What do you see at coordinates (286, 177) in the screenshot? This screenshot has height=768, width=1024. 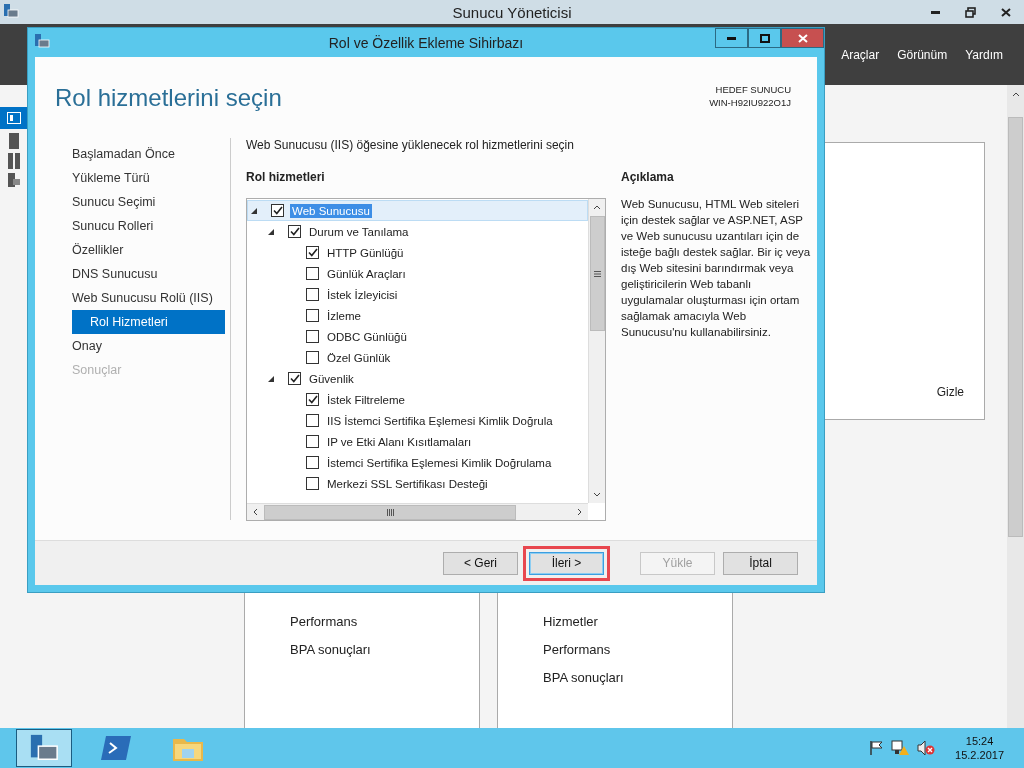 I see `tree-heading: Rol hizmetleri` at bounding box center [286, 177].